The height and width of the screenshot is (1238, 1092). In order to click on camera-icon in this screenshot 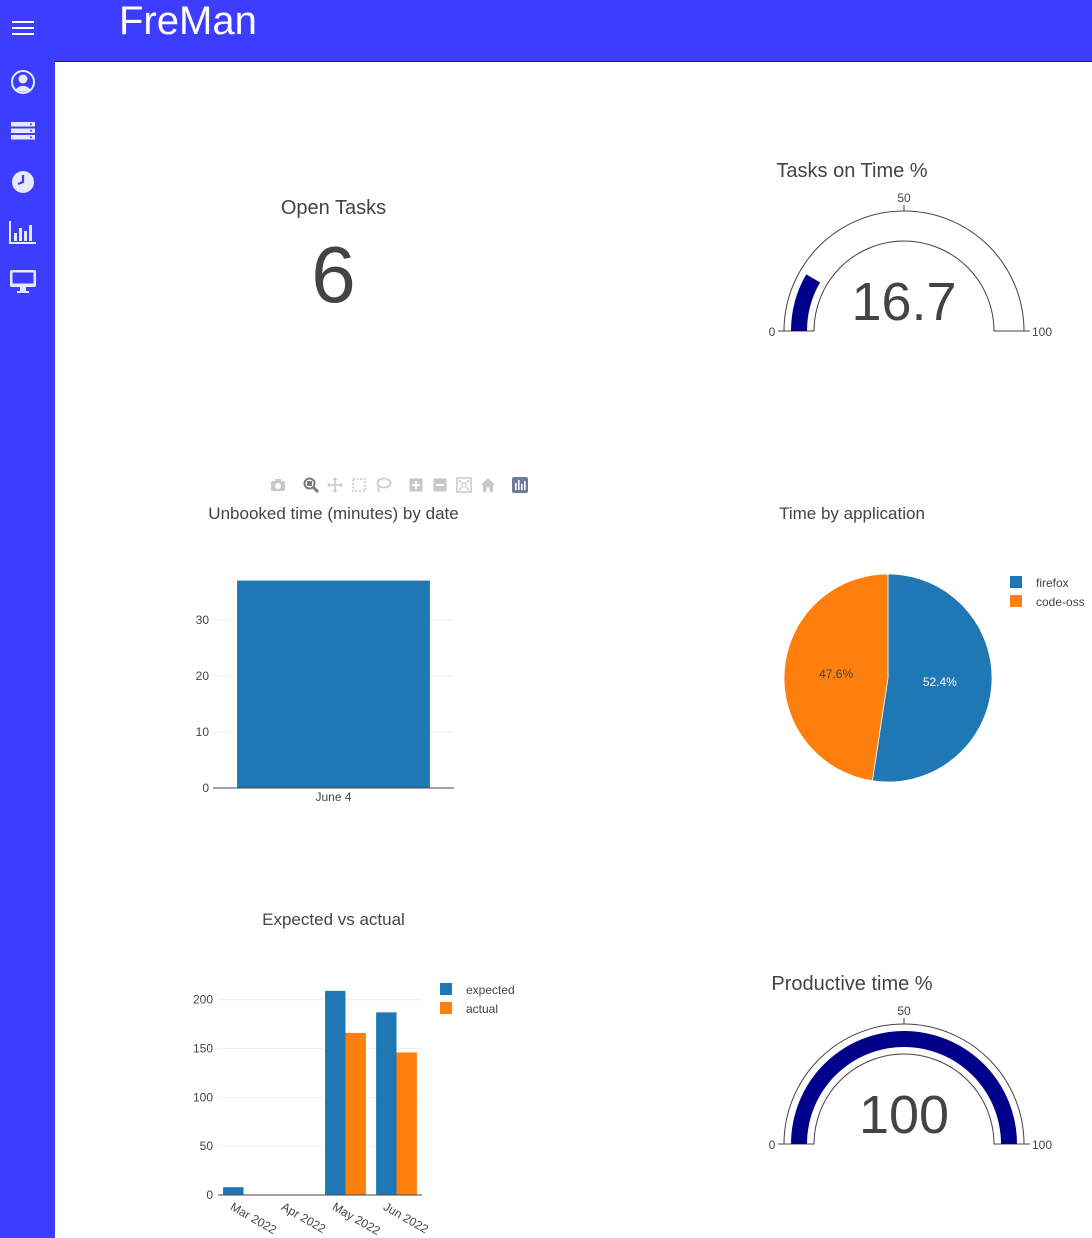, I will do `click(278, 485)`.